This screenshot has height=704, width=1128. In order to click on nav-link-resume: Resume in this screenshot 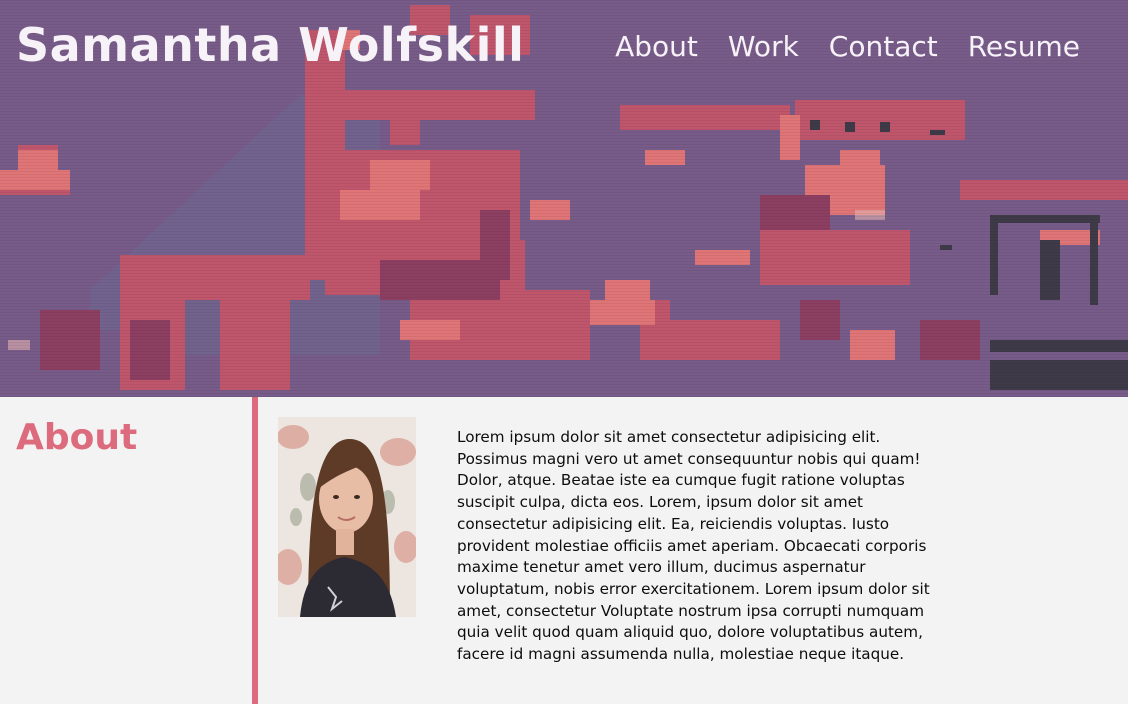, I will do `click(1024, 46)`.